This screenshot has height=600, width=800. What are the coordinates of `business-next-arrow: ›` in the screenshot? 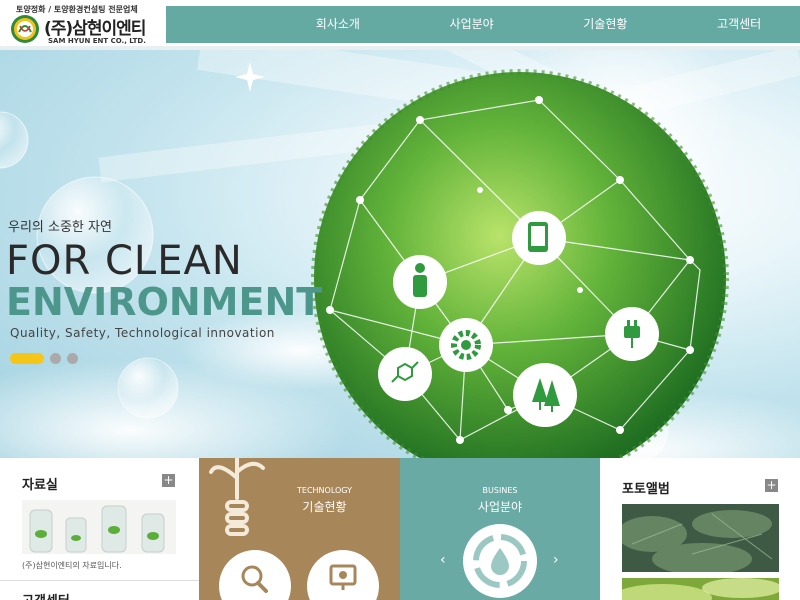 It's located at (556, 560).